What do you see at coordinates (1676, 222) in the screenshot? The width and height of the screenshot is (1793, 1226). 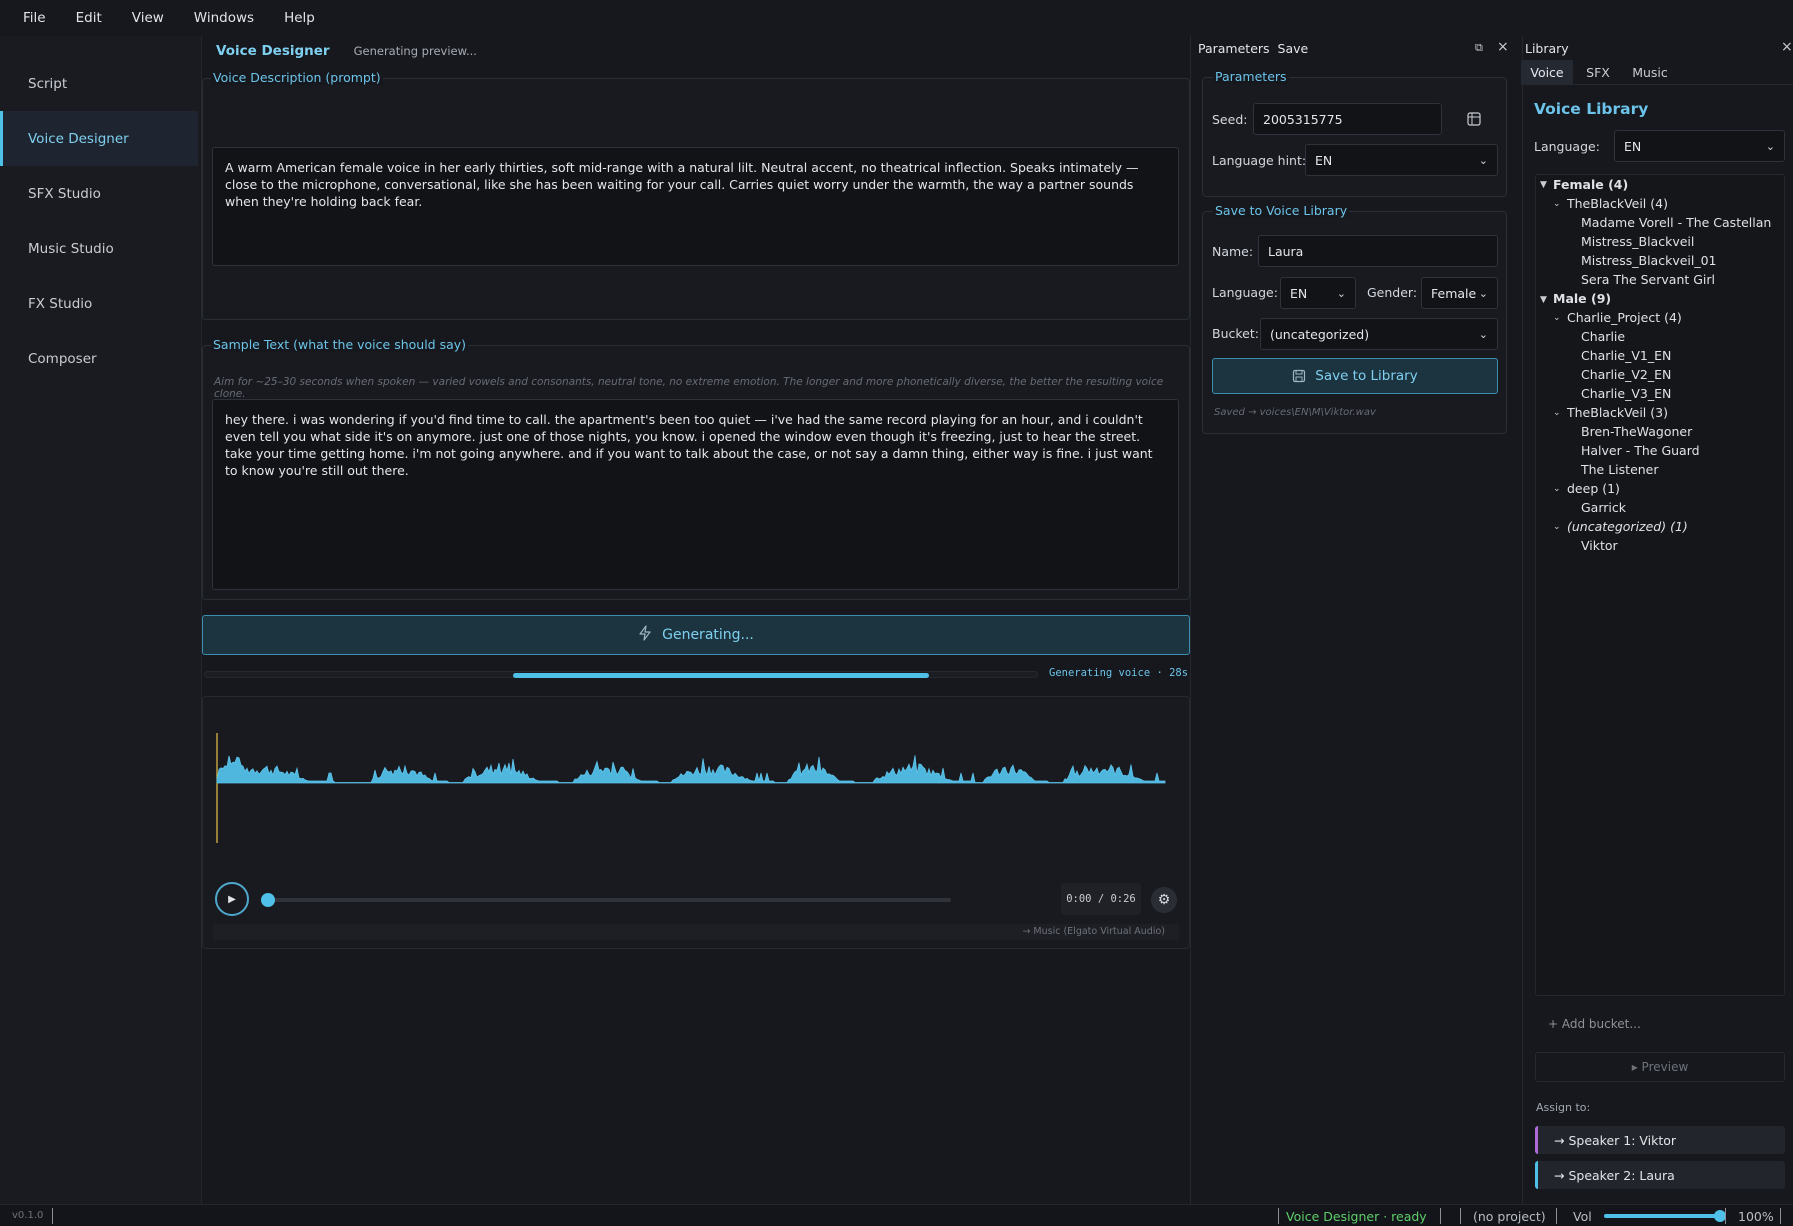 I see `tree-voice-item: Madame Vorell - The Castellan` at bounding box center [1676, 222].